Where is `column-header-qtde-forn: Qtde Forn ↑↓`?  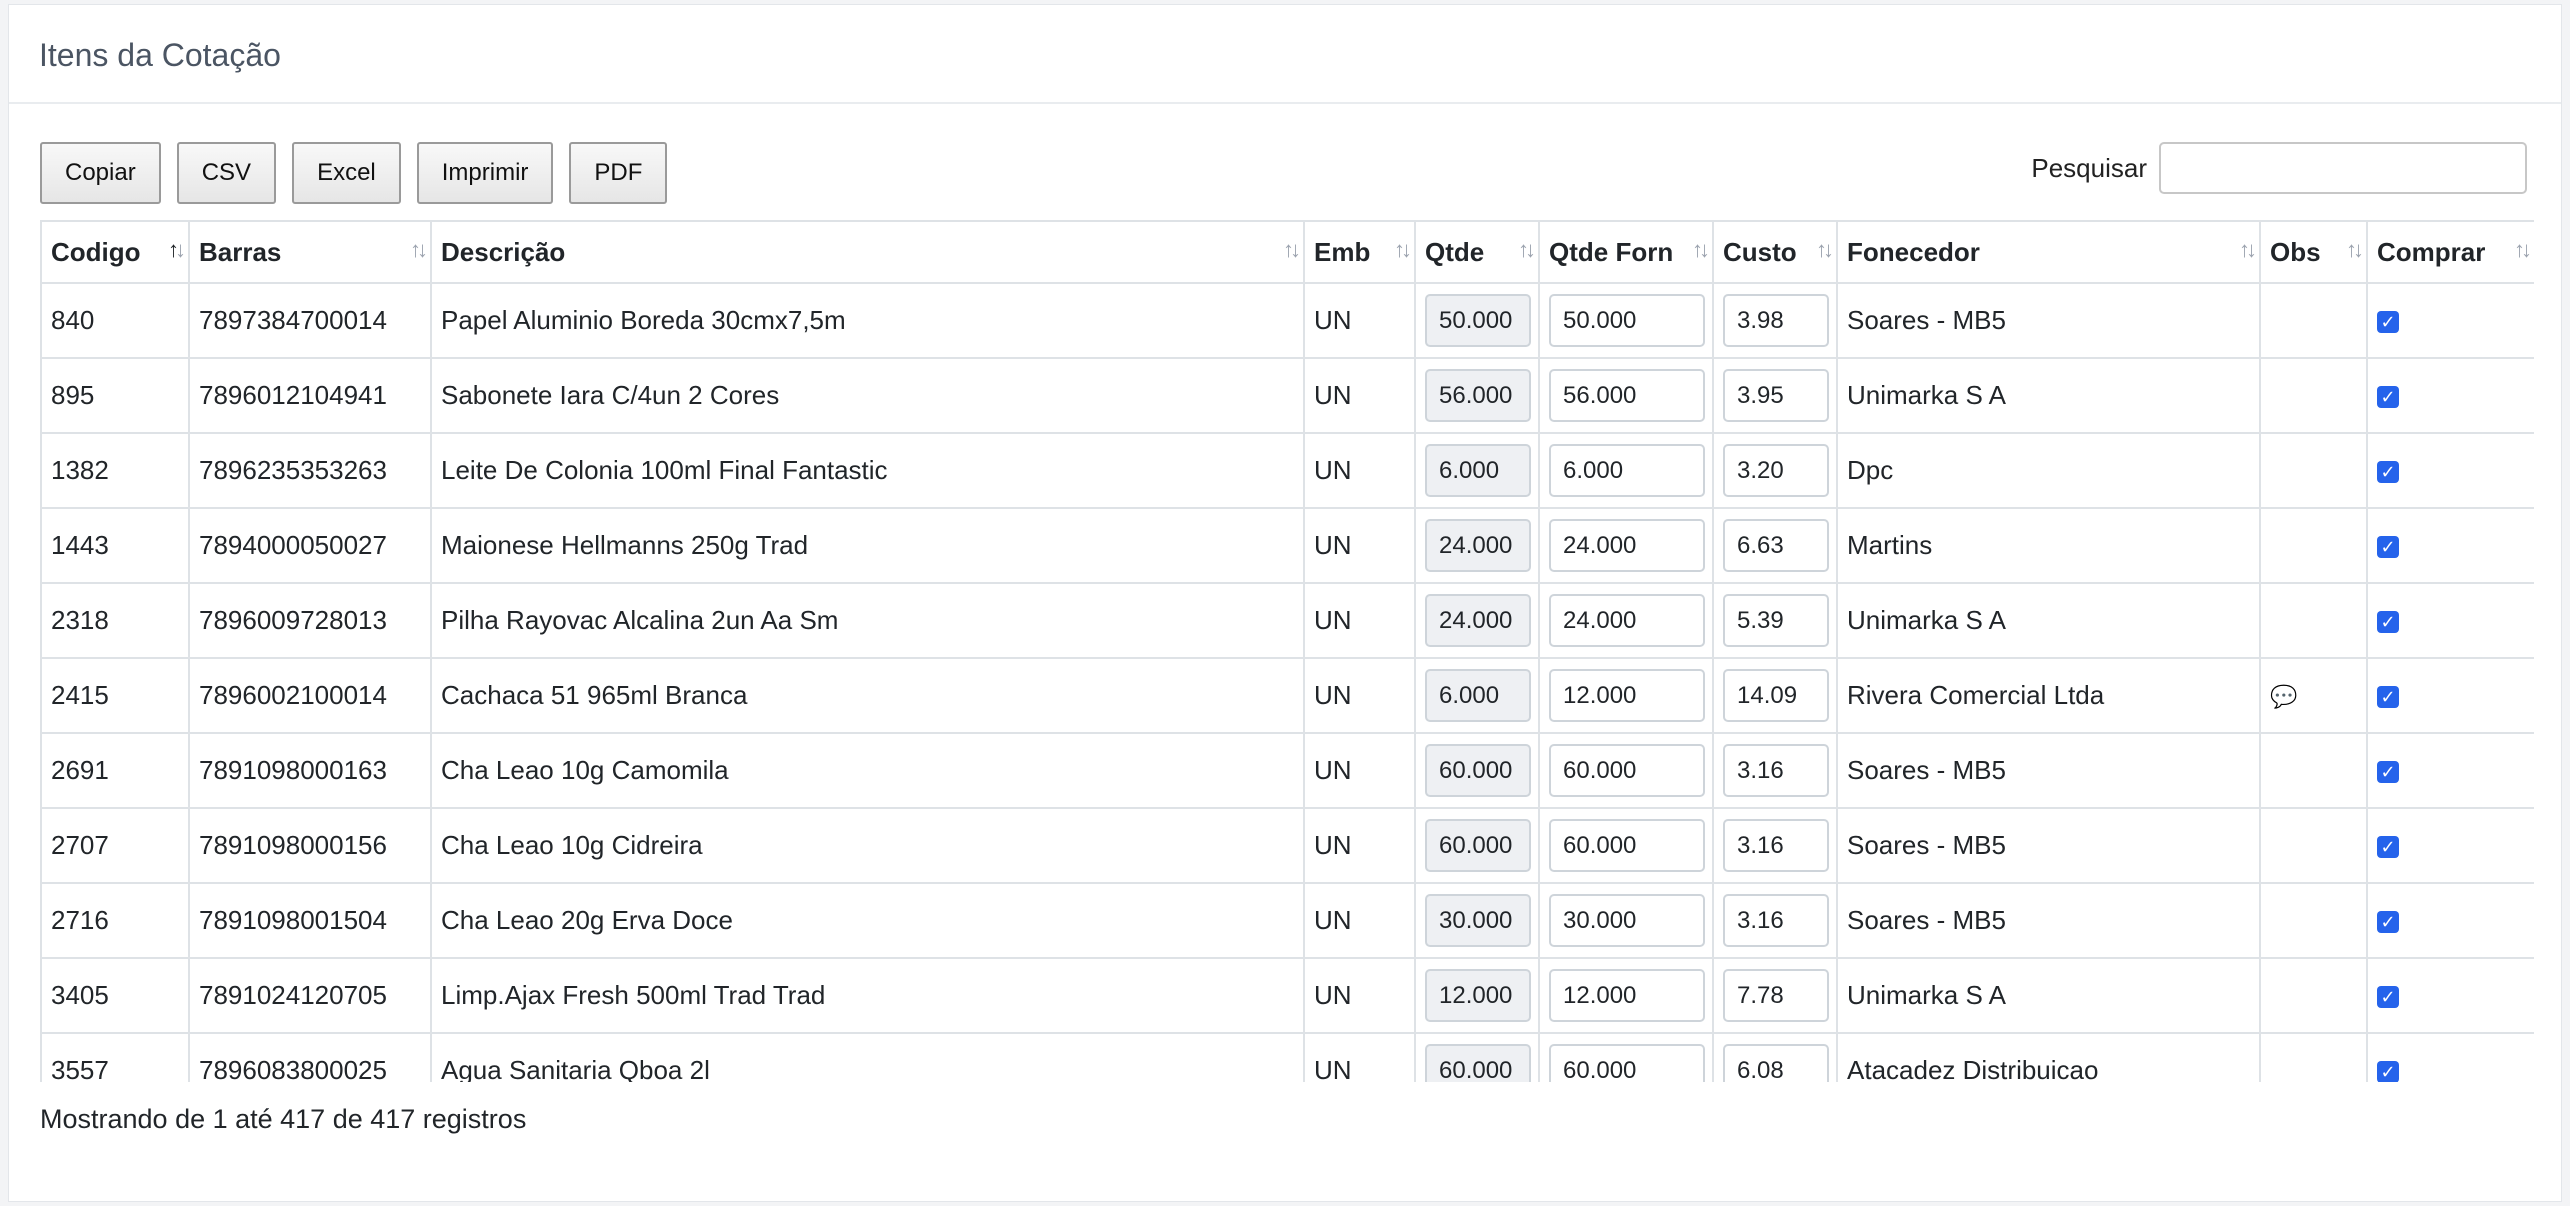 column-header-qtde-forn: Qtde Forn ↑↓ is located at coordinates (1626, 252).